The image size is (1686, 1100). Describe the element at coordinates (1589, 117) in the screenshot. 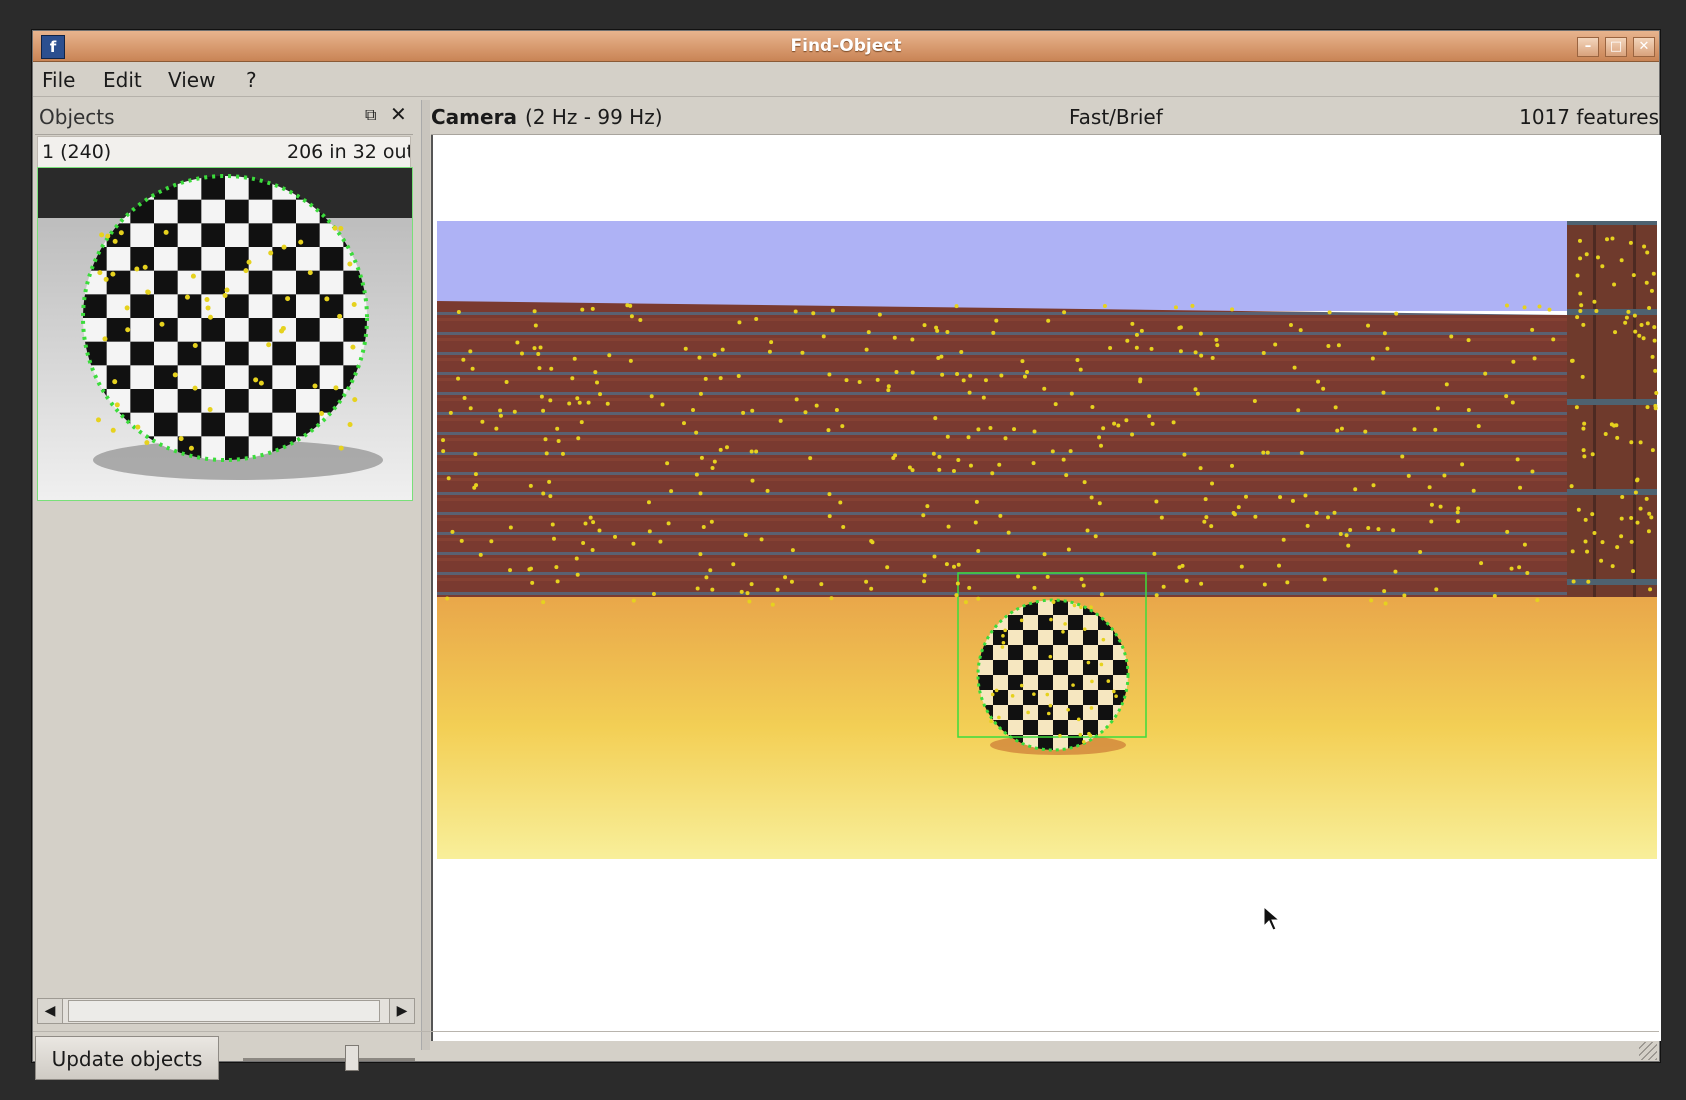

I see `feature-count: 1017 features` at that location.